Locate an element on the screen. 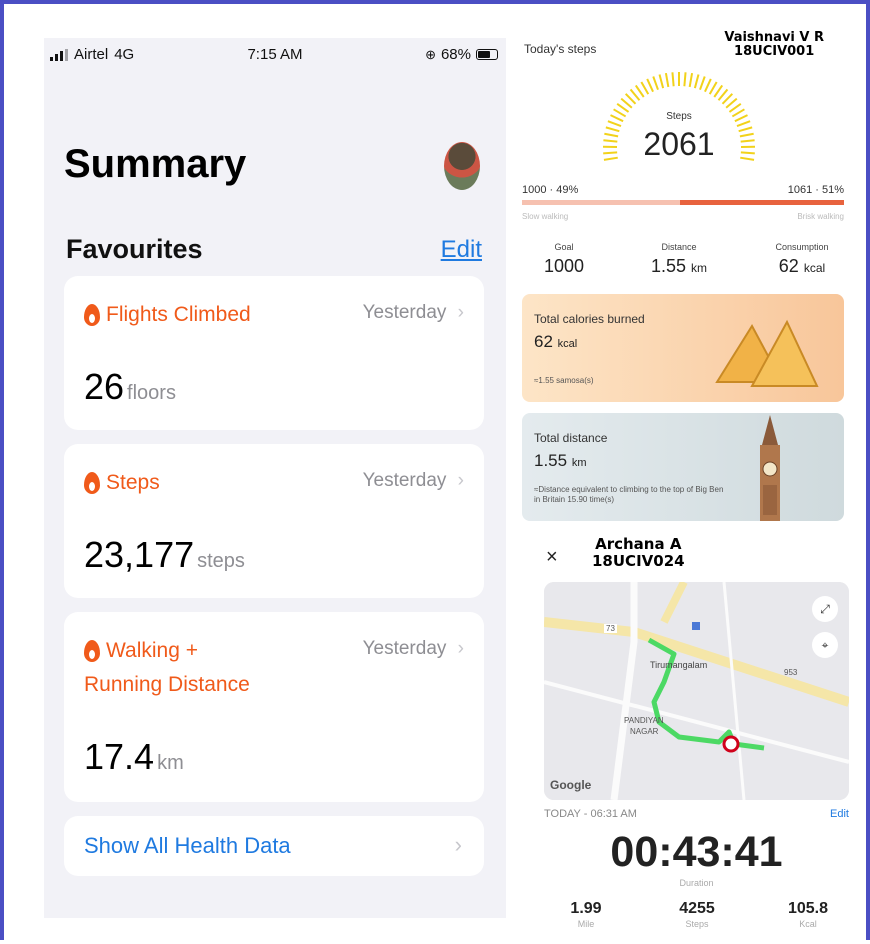 This screenshot has height=944, width=870. progress-right-label: 1061 · 51% is located at coordinates (816, 190).